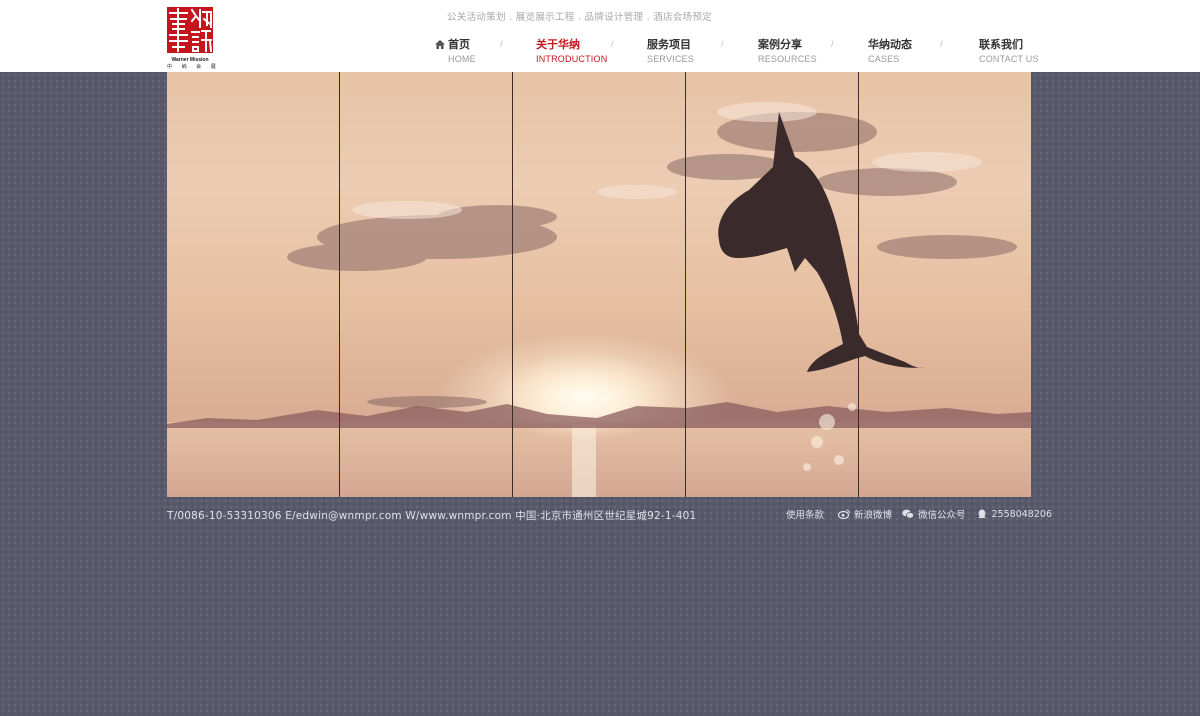  I want to click on nav-item-home: 首页 HOME, so click(455, 51).